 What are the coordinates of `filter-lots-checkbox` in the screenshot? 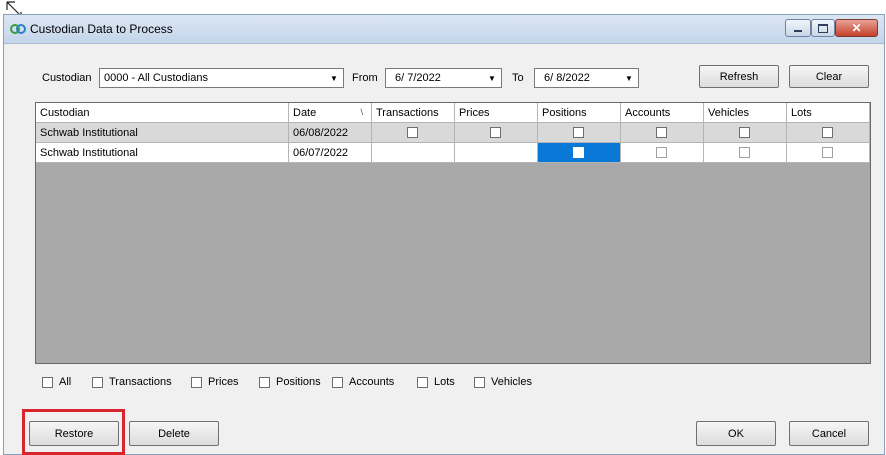 It's located at (422, 382).